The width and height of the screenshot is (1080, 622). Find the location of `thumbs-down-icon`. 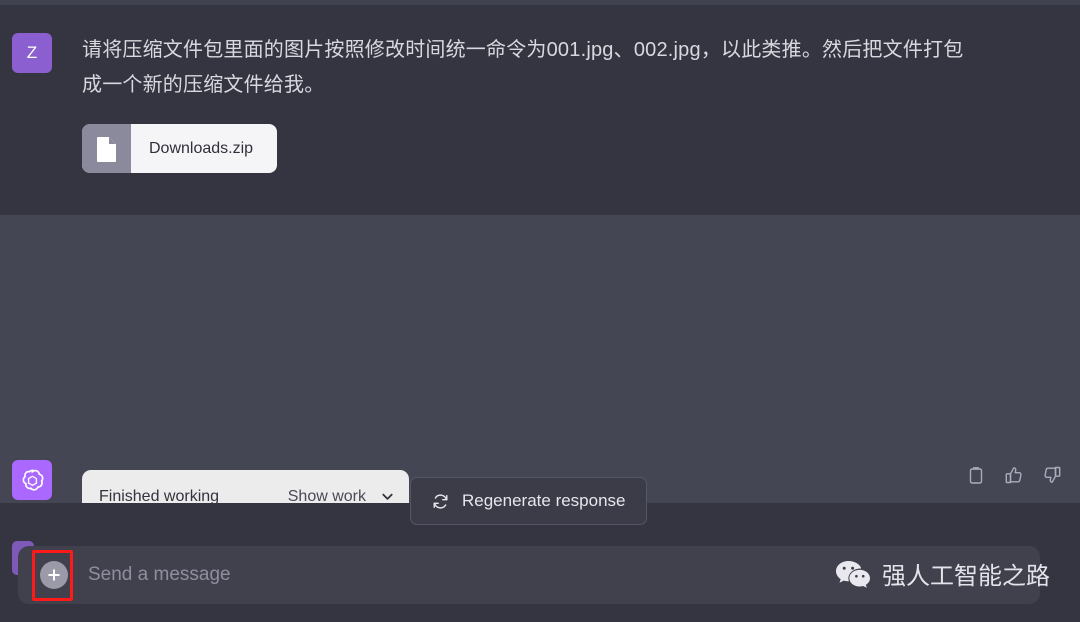

thumbs-down-icon is located at coordinates (1052, 475).